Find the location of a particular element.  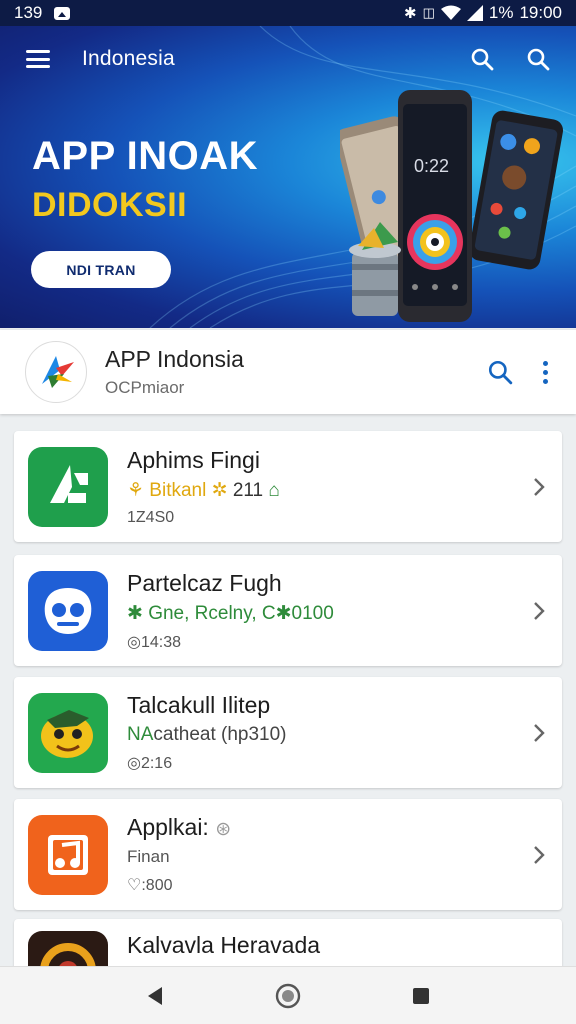

status-time: 19:00 is located at coordinates (540, 12).